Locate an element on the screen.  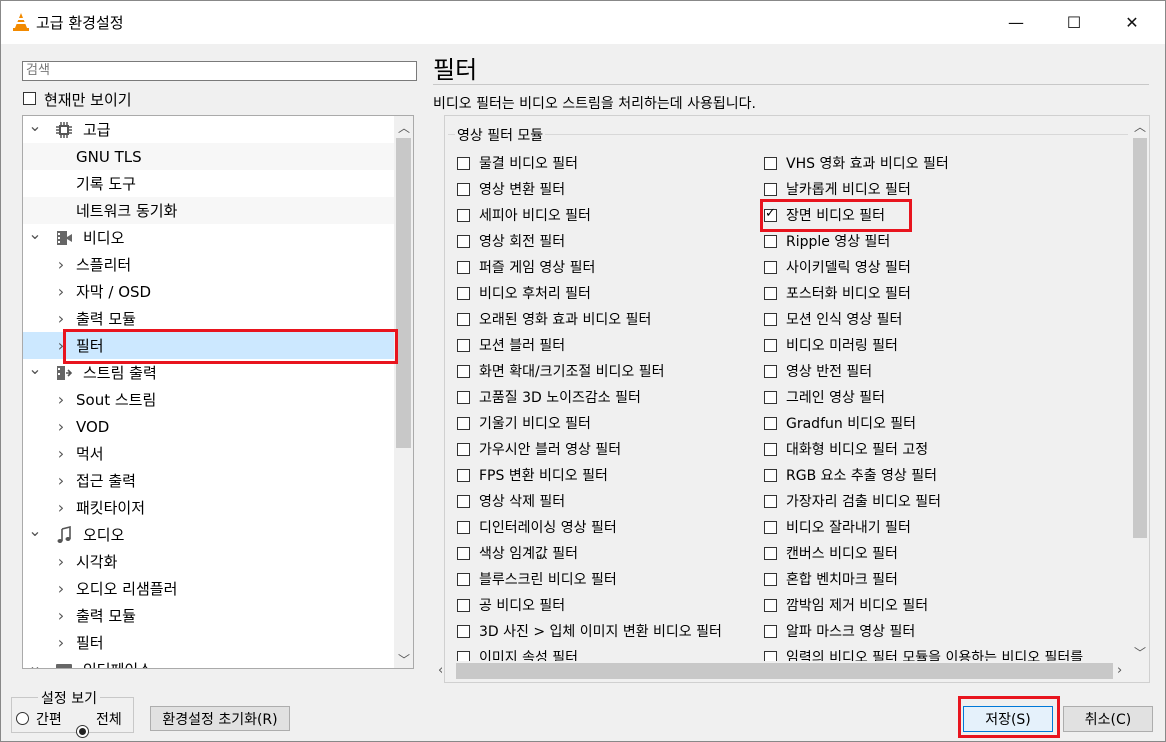
checked-checkbox is located at coordinates (770, 214).